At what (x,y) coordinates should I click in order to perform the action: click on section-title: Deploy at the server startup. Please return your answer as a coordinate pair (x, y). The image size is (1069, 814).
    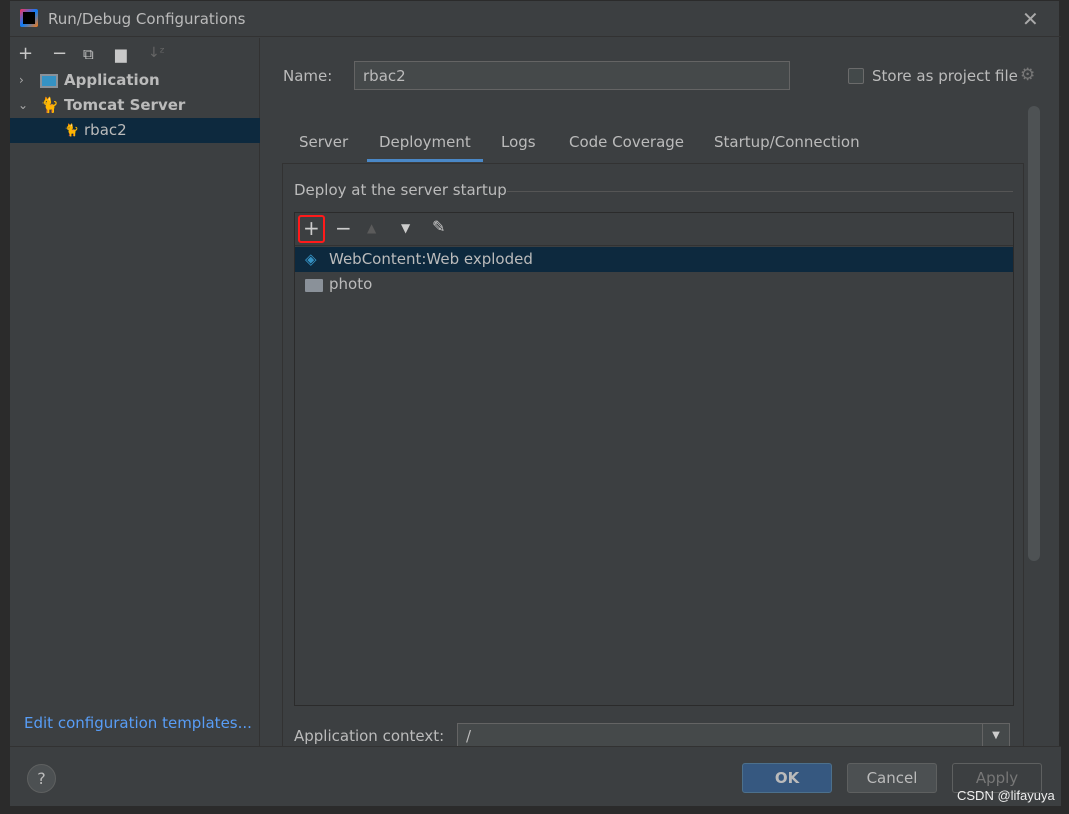
    Looking at the image, I should click on (400, 190).